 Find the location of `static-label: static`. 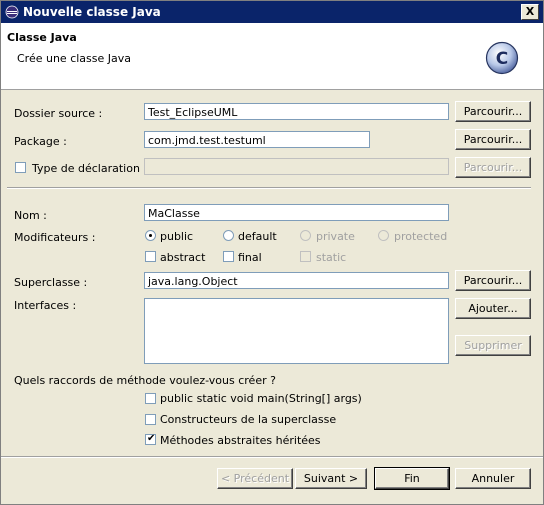

static-label: static is located at coordinates (331, 257).